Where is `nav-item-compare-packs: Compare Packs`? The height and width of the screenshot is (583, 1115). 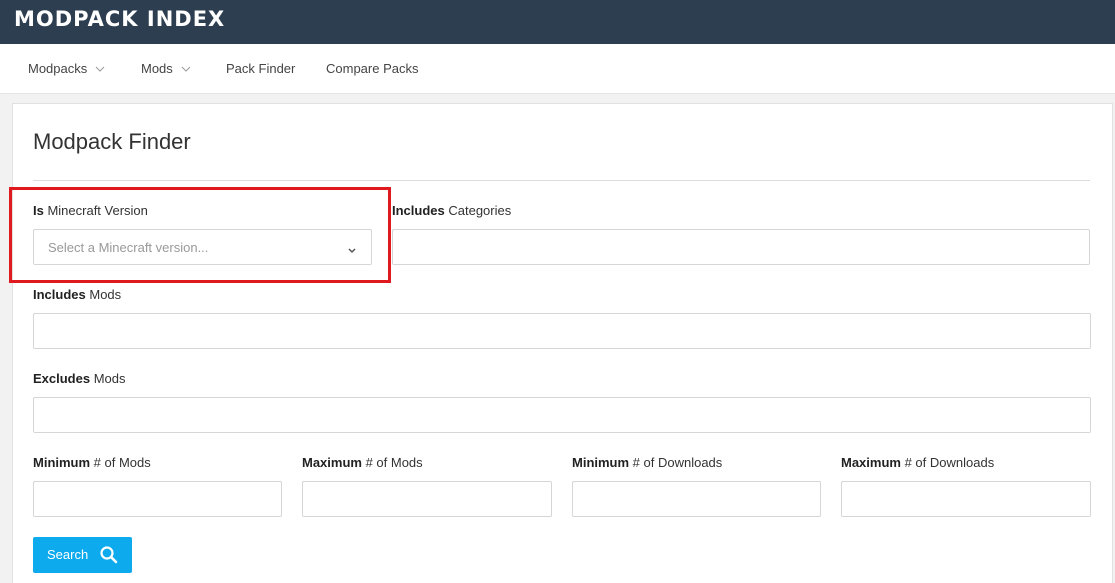
nav-item-compare-packs: Compare Packs is located at coordinates (372, 69).